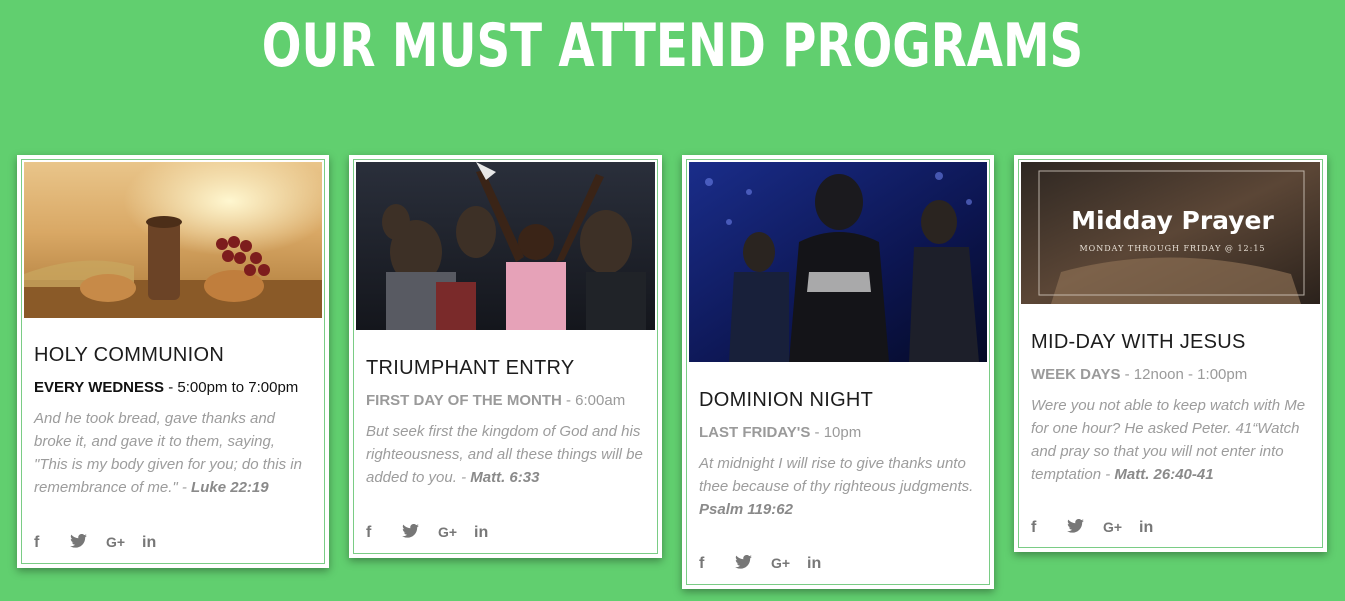 The width and height of the screenshot is (1345, 601). Describe the element at coordinates (1164, 474) in the screenshot. I see `quote-reference: Matt. 26:40-41` at that location.